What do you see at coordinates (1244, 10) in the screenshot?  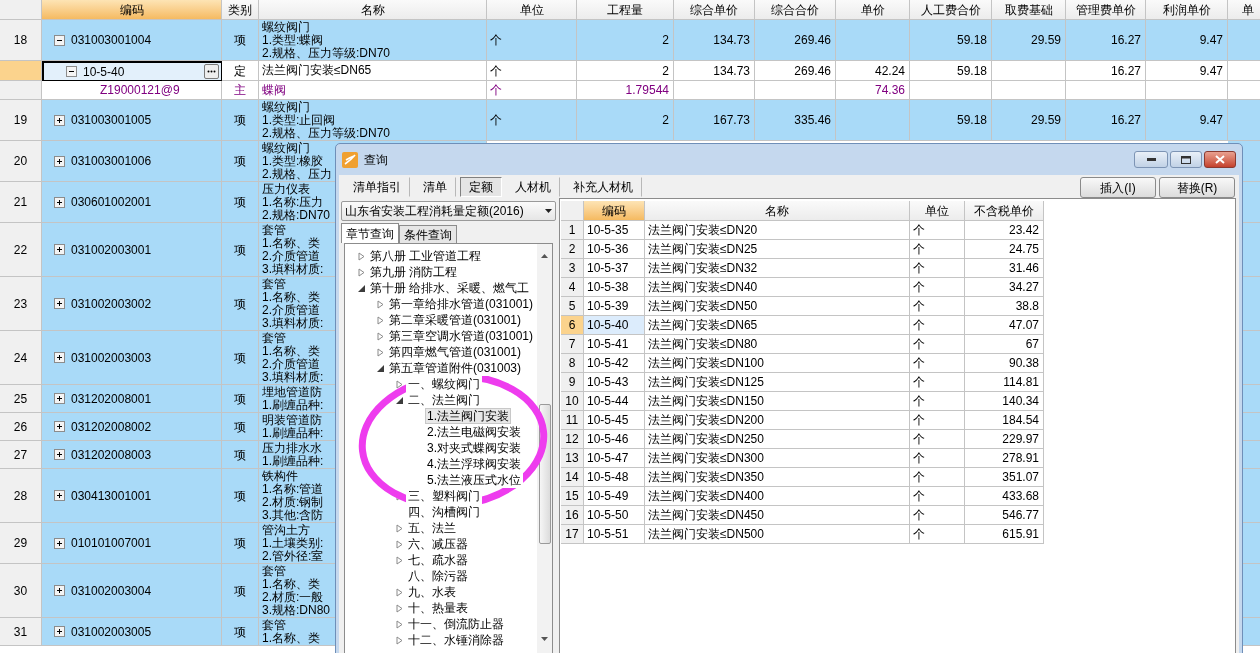 I see `column-header: 单` at bounding box center [1244, 10].